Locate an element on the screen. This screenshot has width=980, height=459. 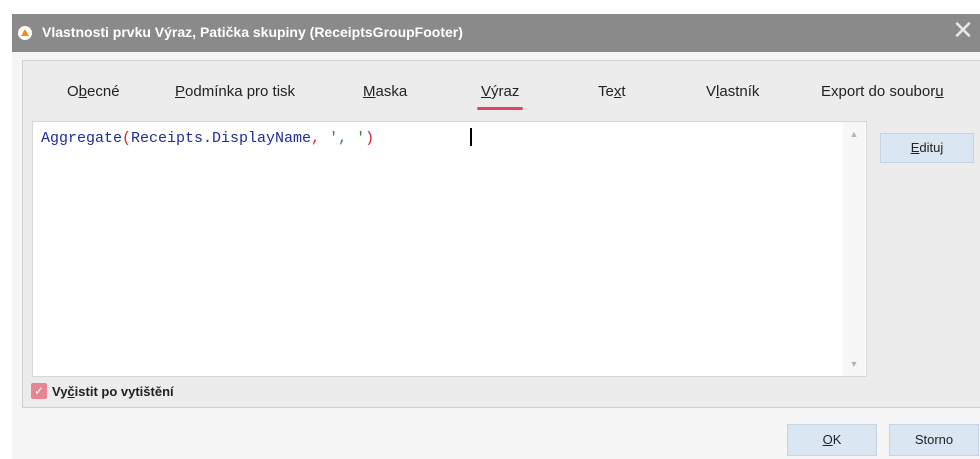
cancel-button: Storno is located at coordinates (934, 440).